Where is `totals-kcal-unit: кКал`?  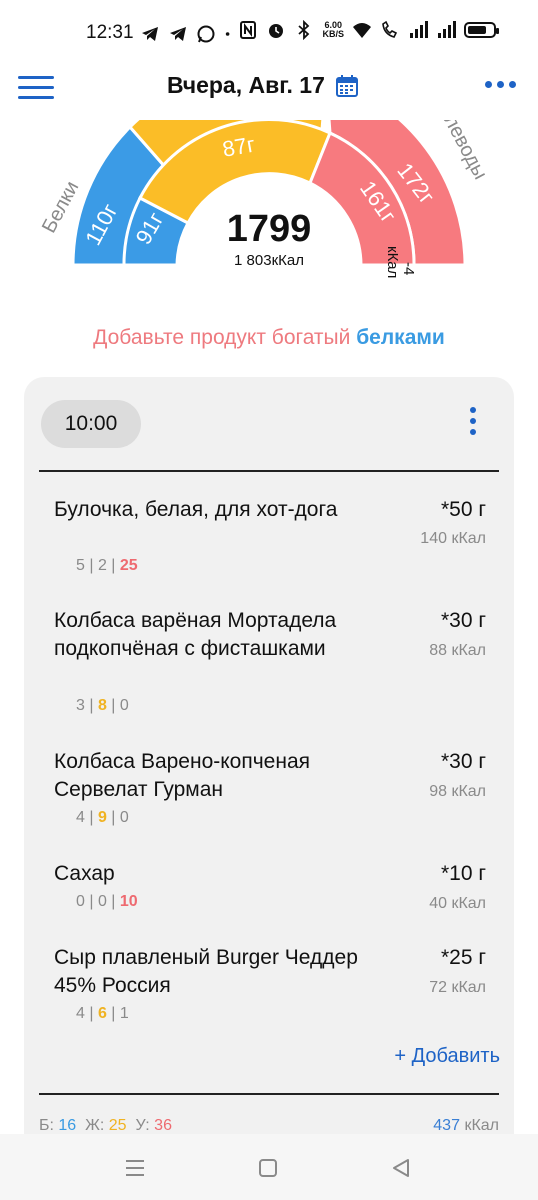 totals-kcal-unit: кКал is located at coordinates (481, 1125).